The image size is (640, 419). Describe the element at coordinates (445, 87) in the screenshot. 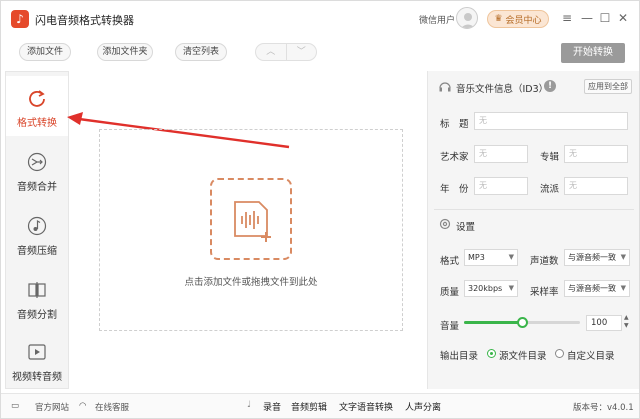

I see `headphones-icon` at that location.